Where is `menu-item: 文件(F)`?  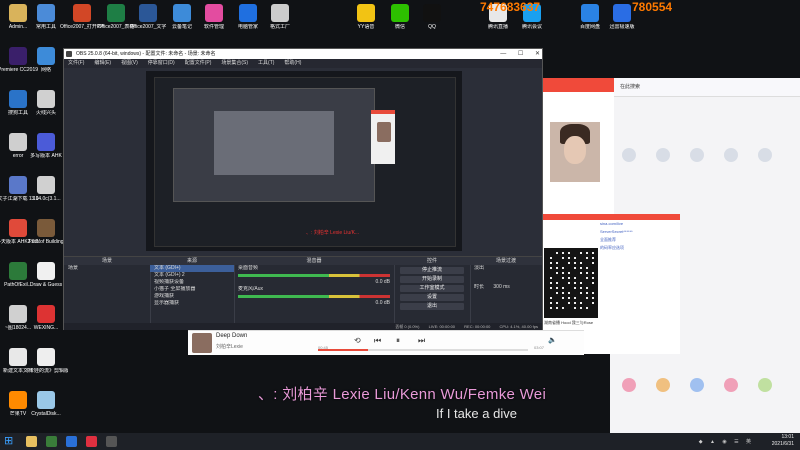 menu-item: 文件(F) is located at coordinates (76, 63).